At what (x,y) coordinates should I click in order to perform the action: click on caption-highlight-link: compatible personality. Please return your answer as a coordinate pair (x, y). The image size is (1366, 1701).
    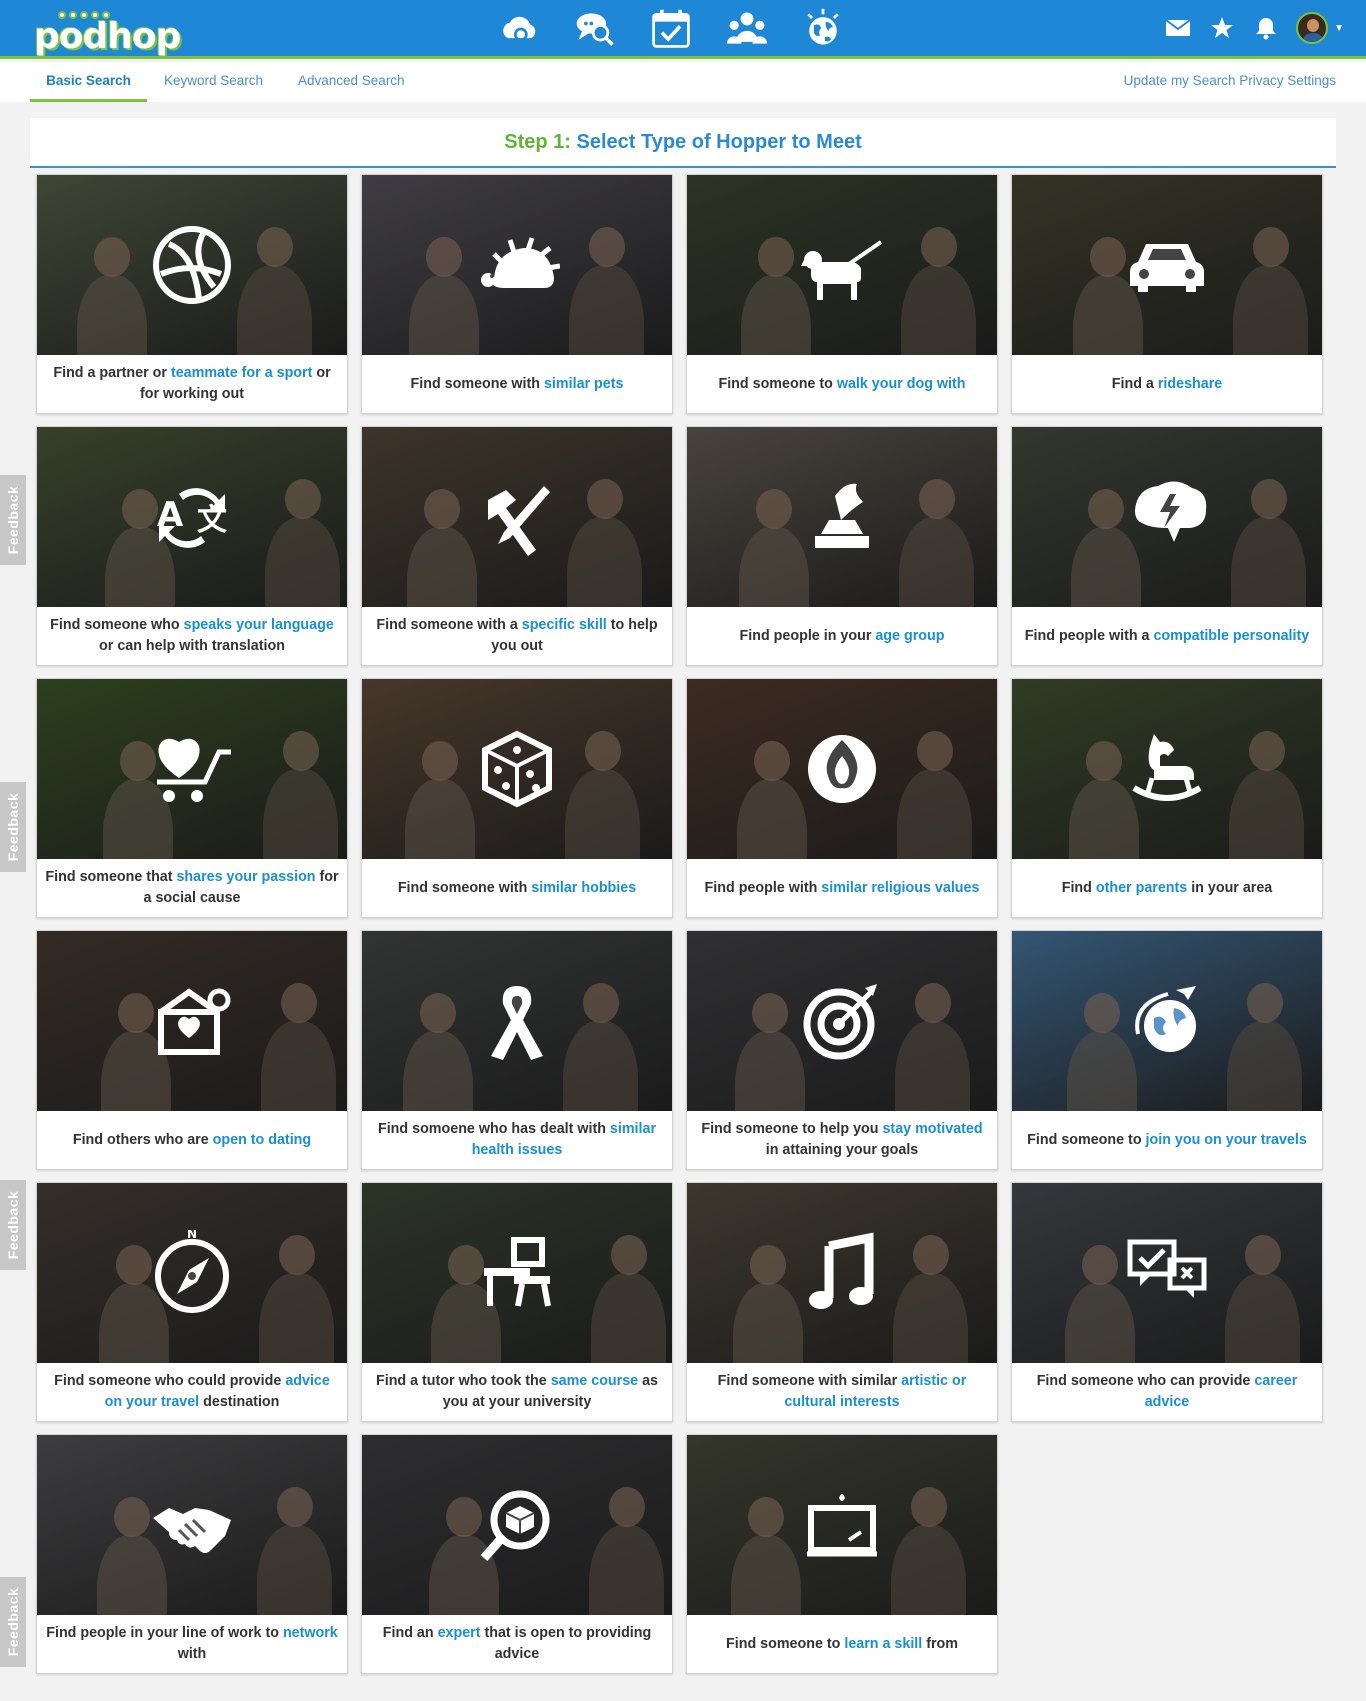
    Looking at the image, I should click on (1231, 636).